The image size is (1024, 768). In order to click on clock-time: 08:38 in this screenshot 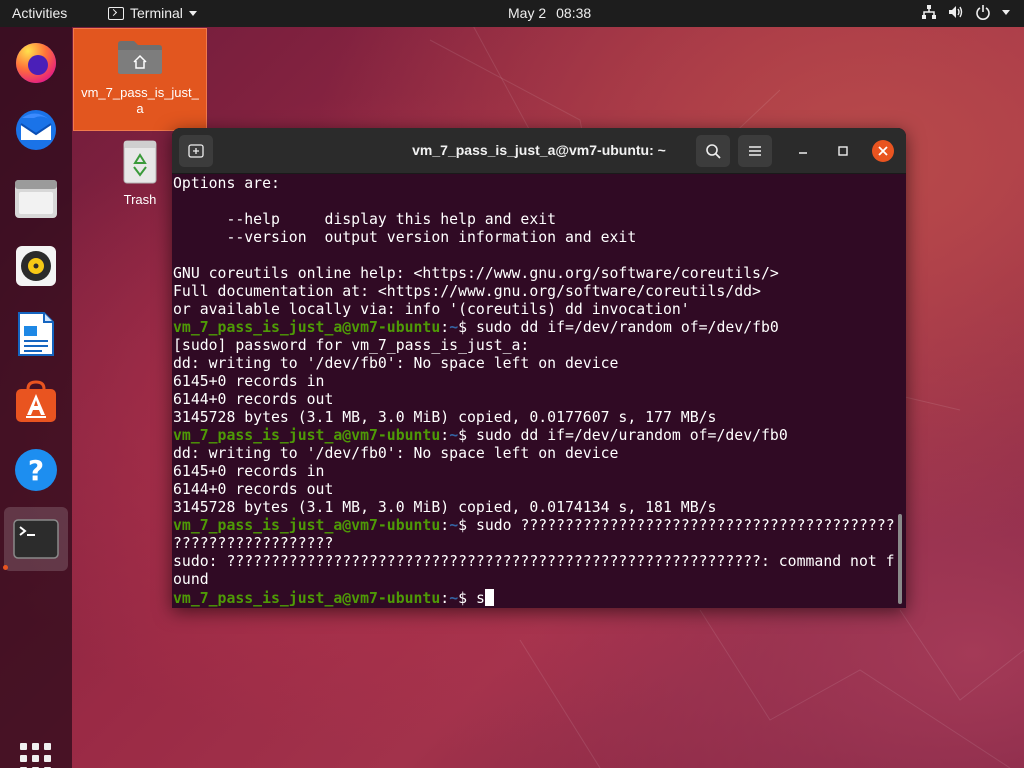, I will do `click(574, 13)`.